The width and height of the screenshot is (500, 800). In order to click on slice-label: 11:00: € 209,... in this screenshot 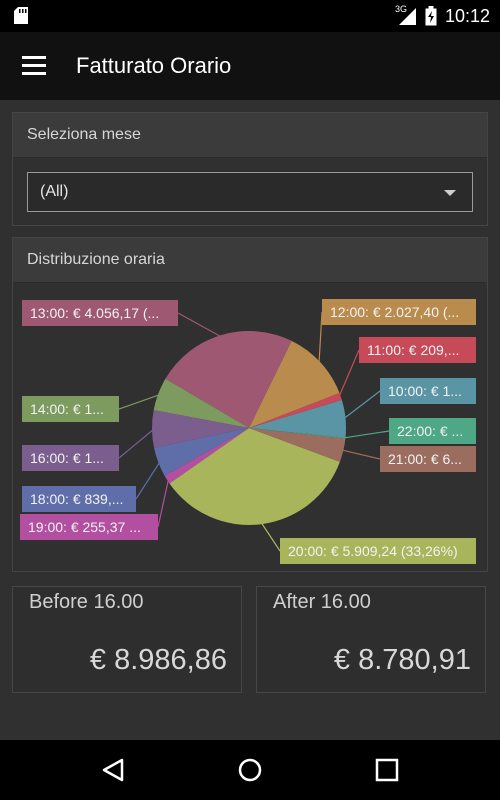, I will do `click(417, 350)`.